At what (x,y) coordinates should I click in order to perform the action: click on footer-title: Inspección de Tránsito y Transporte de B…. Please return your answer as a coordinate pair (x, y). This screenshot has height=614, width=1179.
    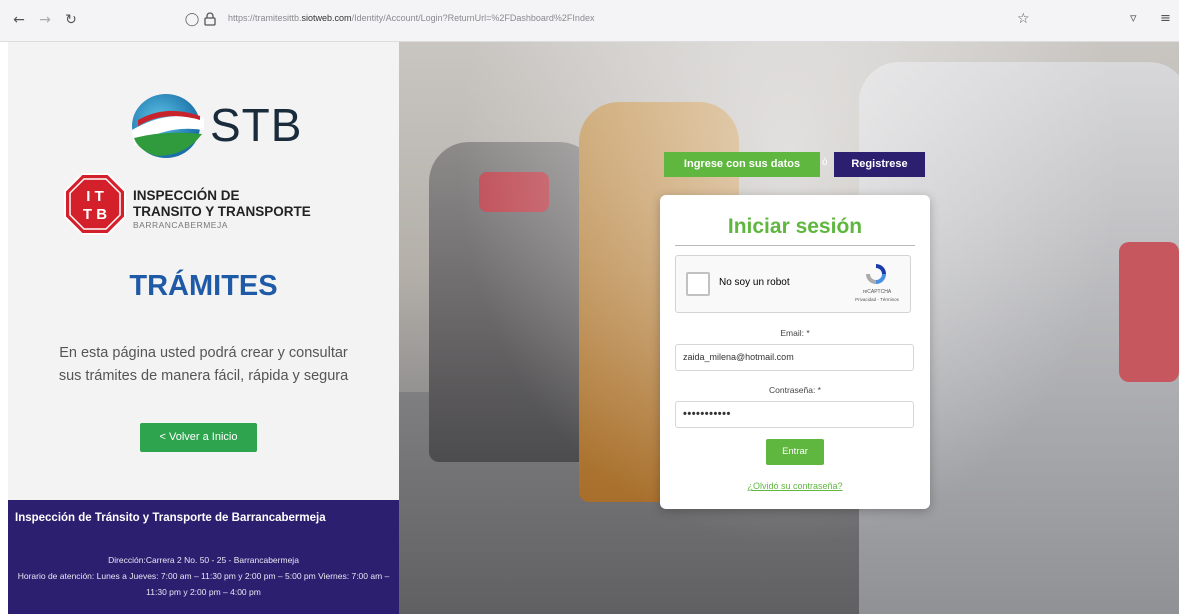
    Looking at the image, I should click on (170, 518).